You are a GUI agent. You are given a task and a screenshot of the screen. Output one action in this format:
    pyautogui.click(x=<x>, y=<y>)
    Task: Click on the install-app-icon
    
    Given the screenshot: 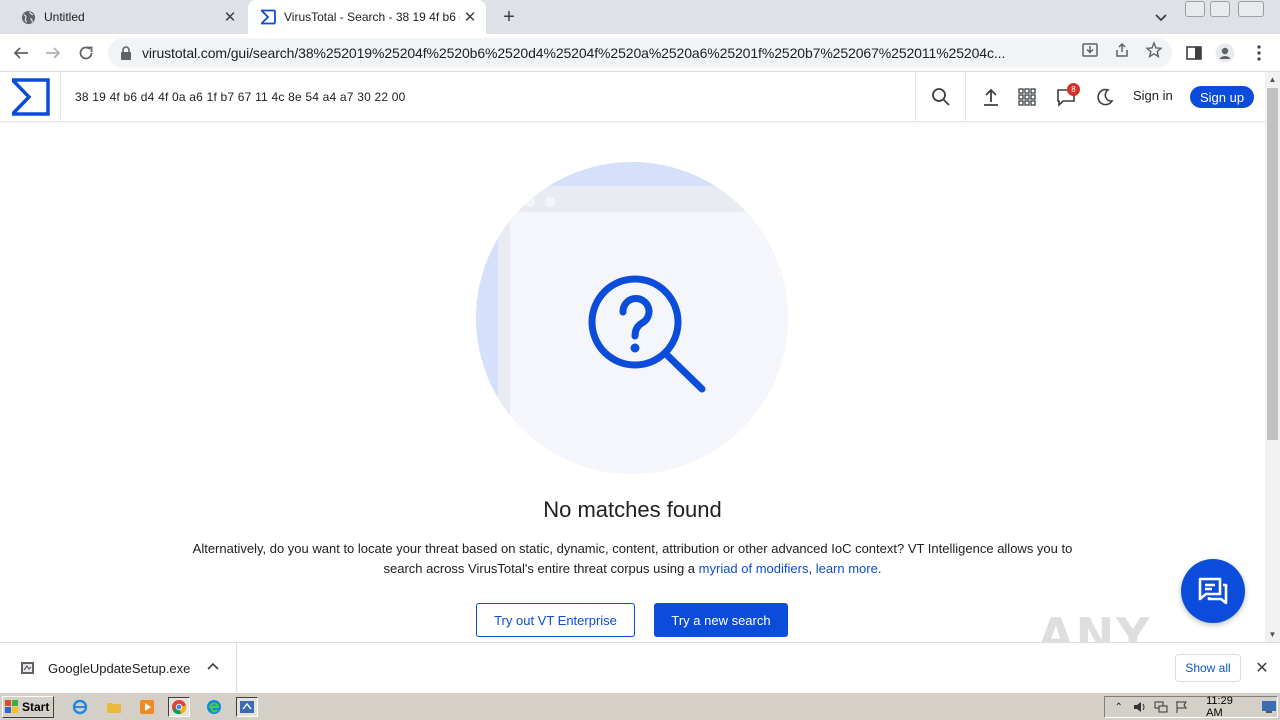 What is the action you would take?
    pyautogui.click(x=1090, y=50)
    